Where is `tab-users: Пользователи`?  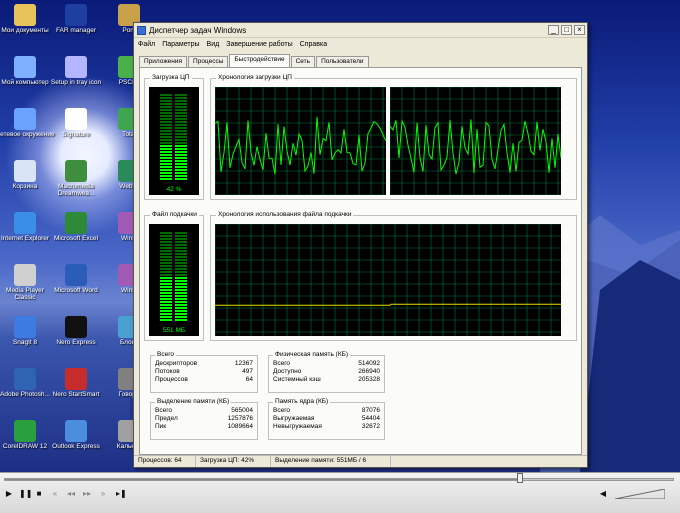
tab-users: Пользователи is located at coordinates (342, 61).